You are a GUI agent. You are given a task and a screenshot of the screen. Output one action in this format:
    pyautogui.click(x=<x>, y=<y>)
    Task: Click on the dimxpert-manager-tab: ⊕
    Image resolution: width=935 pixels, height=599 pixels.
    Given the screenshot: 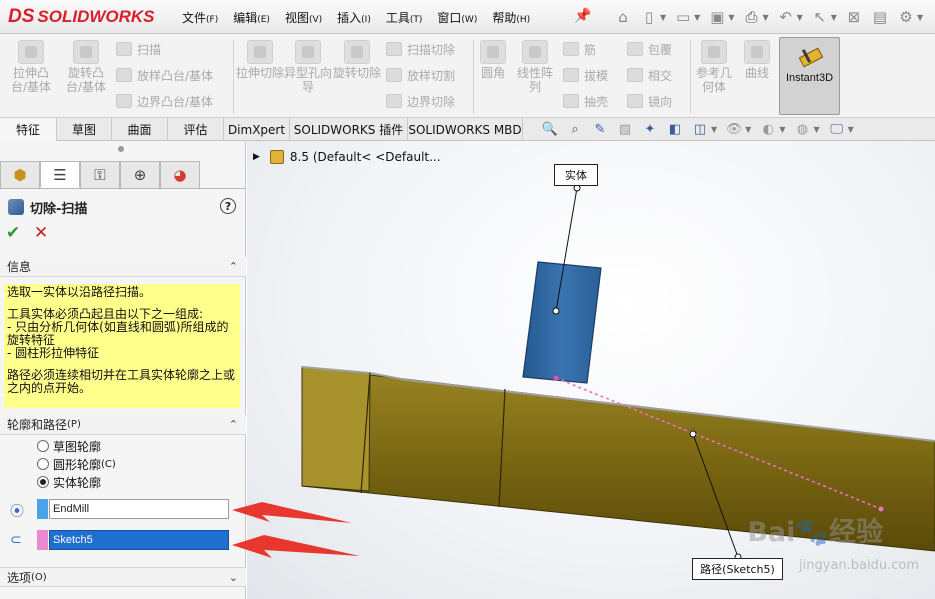 What is the action you would take?
    pyautogui.click(x=140, y=174)
    